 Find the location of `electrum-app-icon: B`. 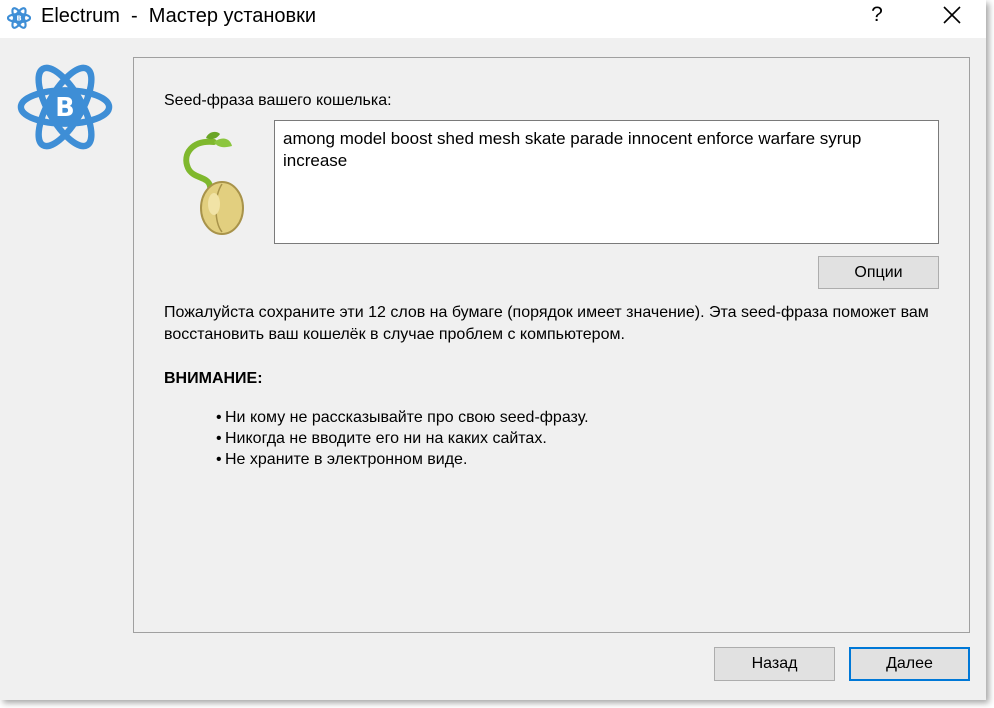

electrum-app-icon: B is located at coordinates (19, 18).